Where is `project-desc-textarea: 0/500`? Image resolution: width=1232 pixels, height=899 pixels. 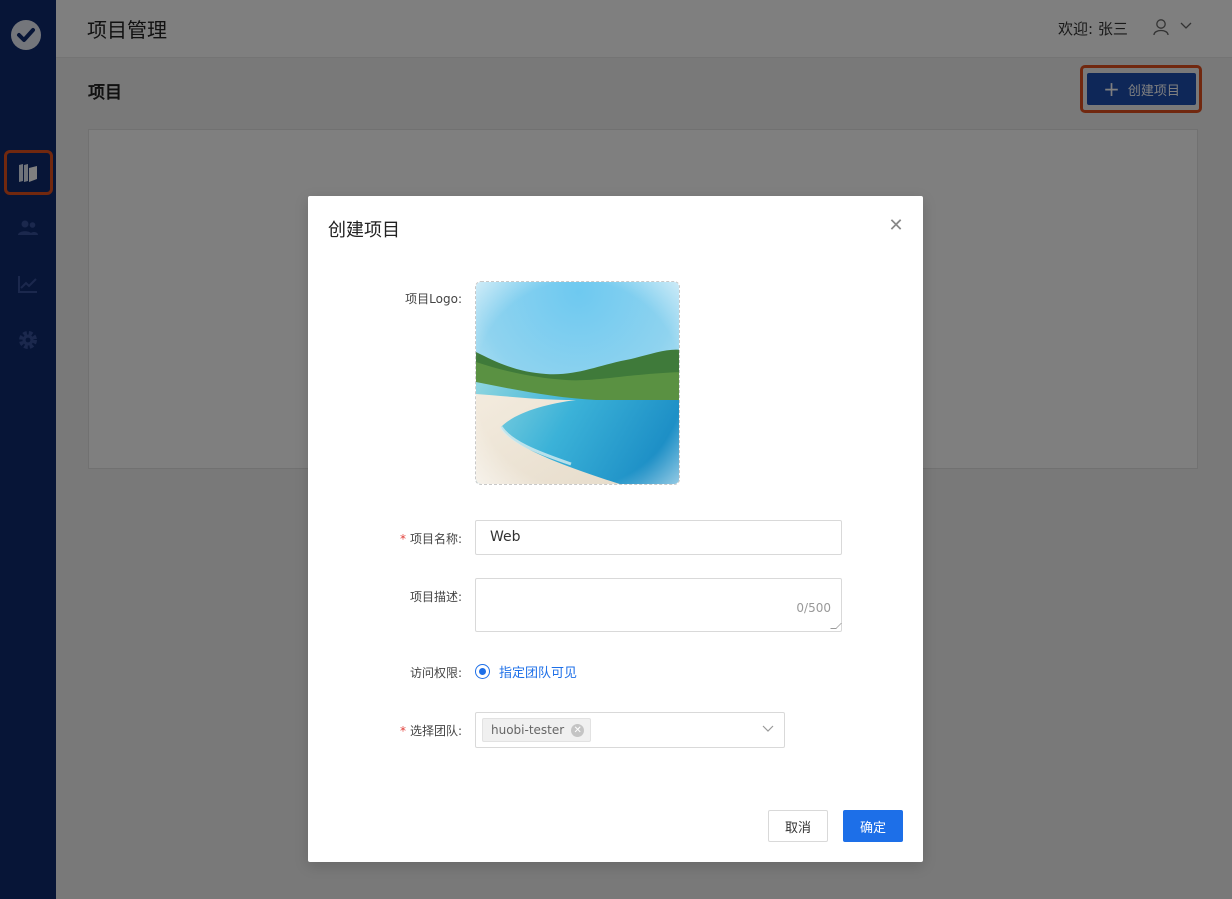 project-desc-textarea: 0/500 is located at coordinates (658, 605).